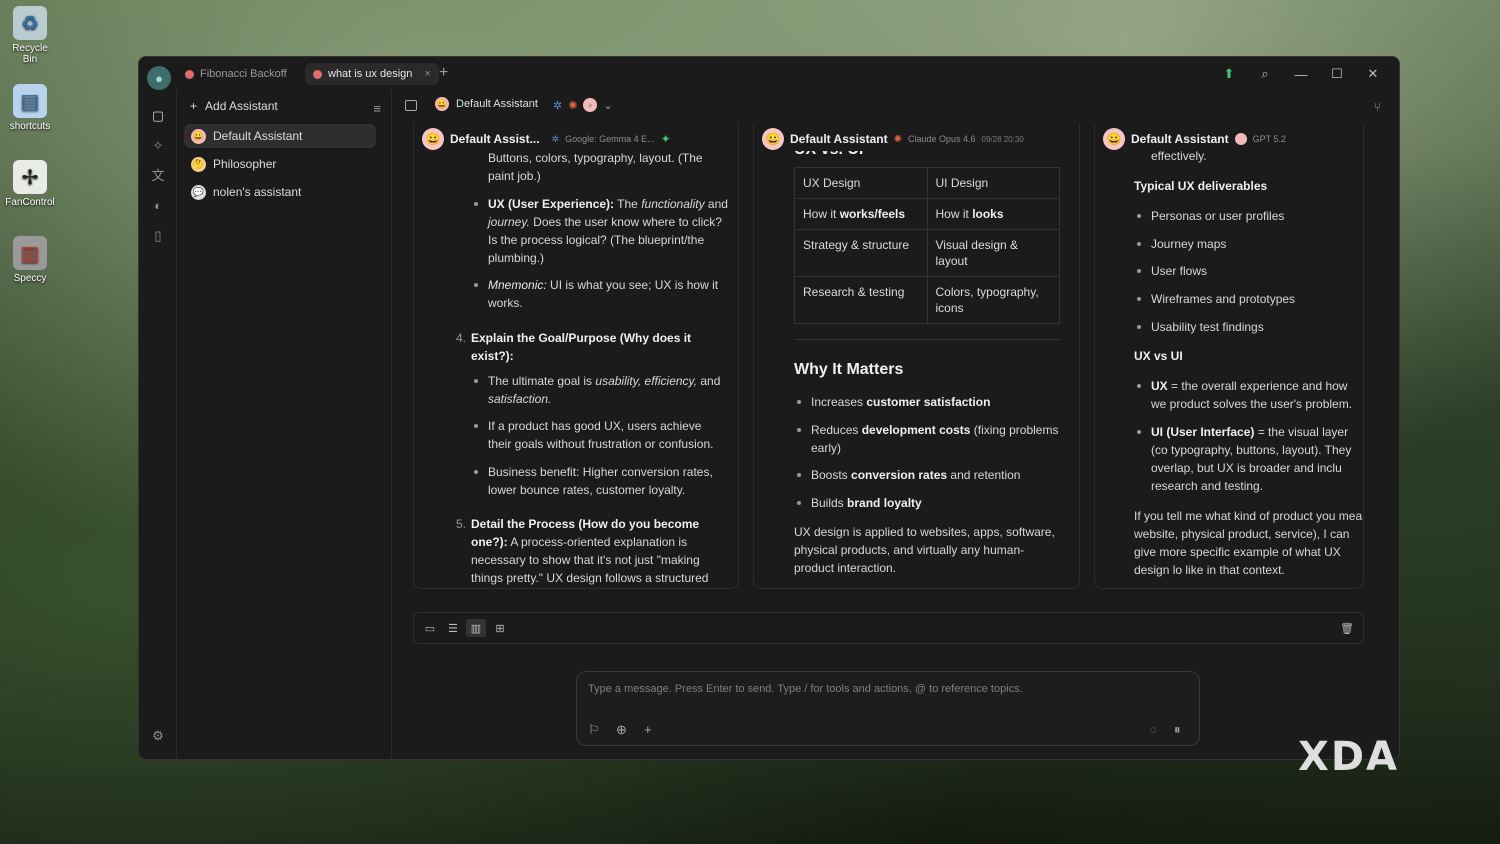 The width and height of the screenshot is (1500, 844). I want to click on assistant-name: Default Assistant, so click(839, 139).